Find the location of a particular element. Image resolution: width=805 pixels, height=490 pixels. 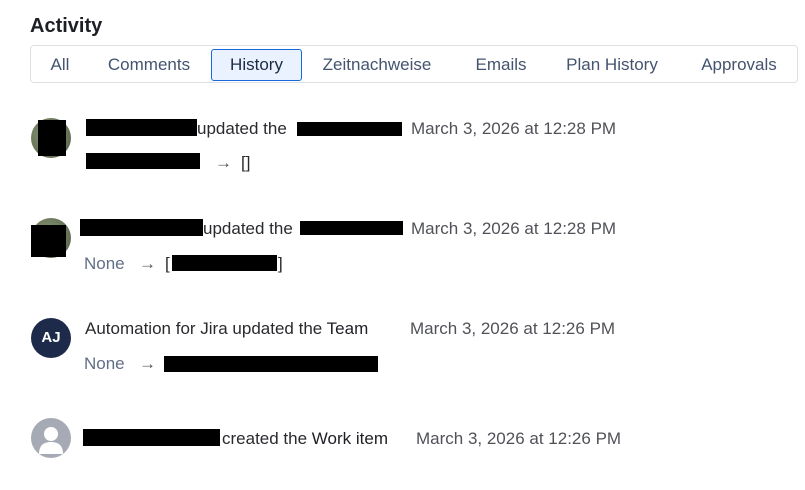

change-to: [] is located at coordinates (246, 162).